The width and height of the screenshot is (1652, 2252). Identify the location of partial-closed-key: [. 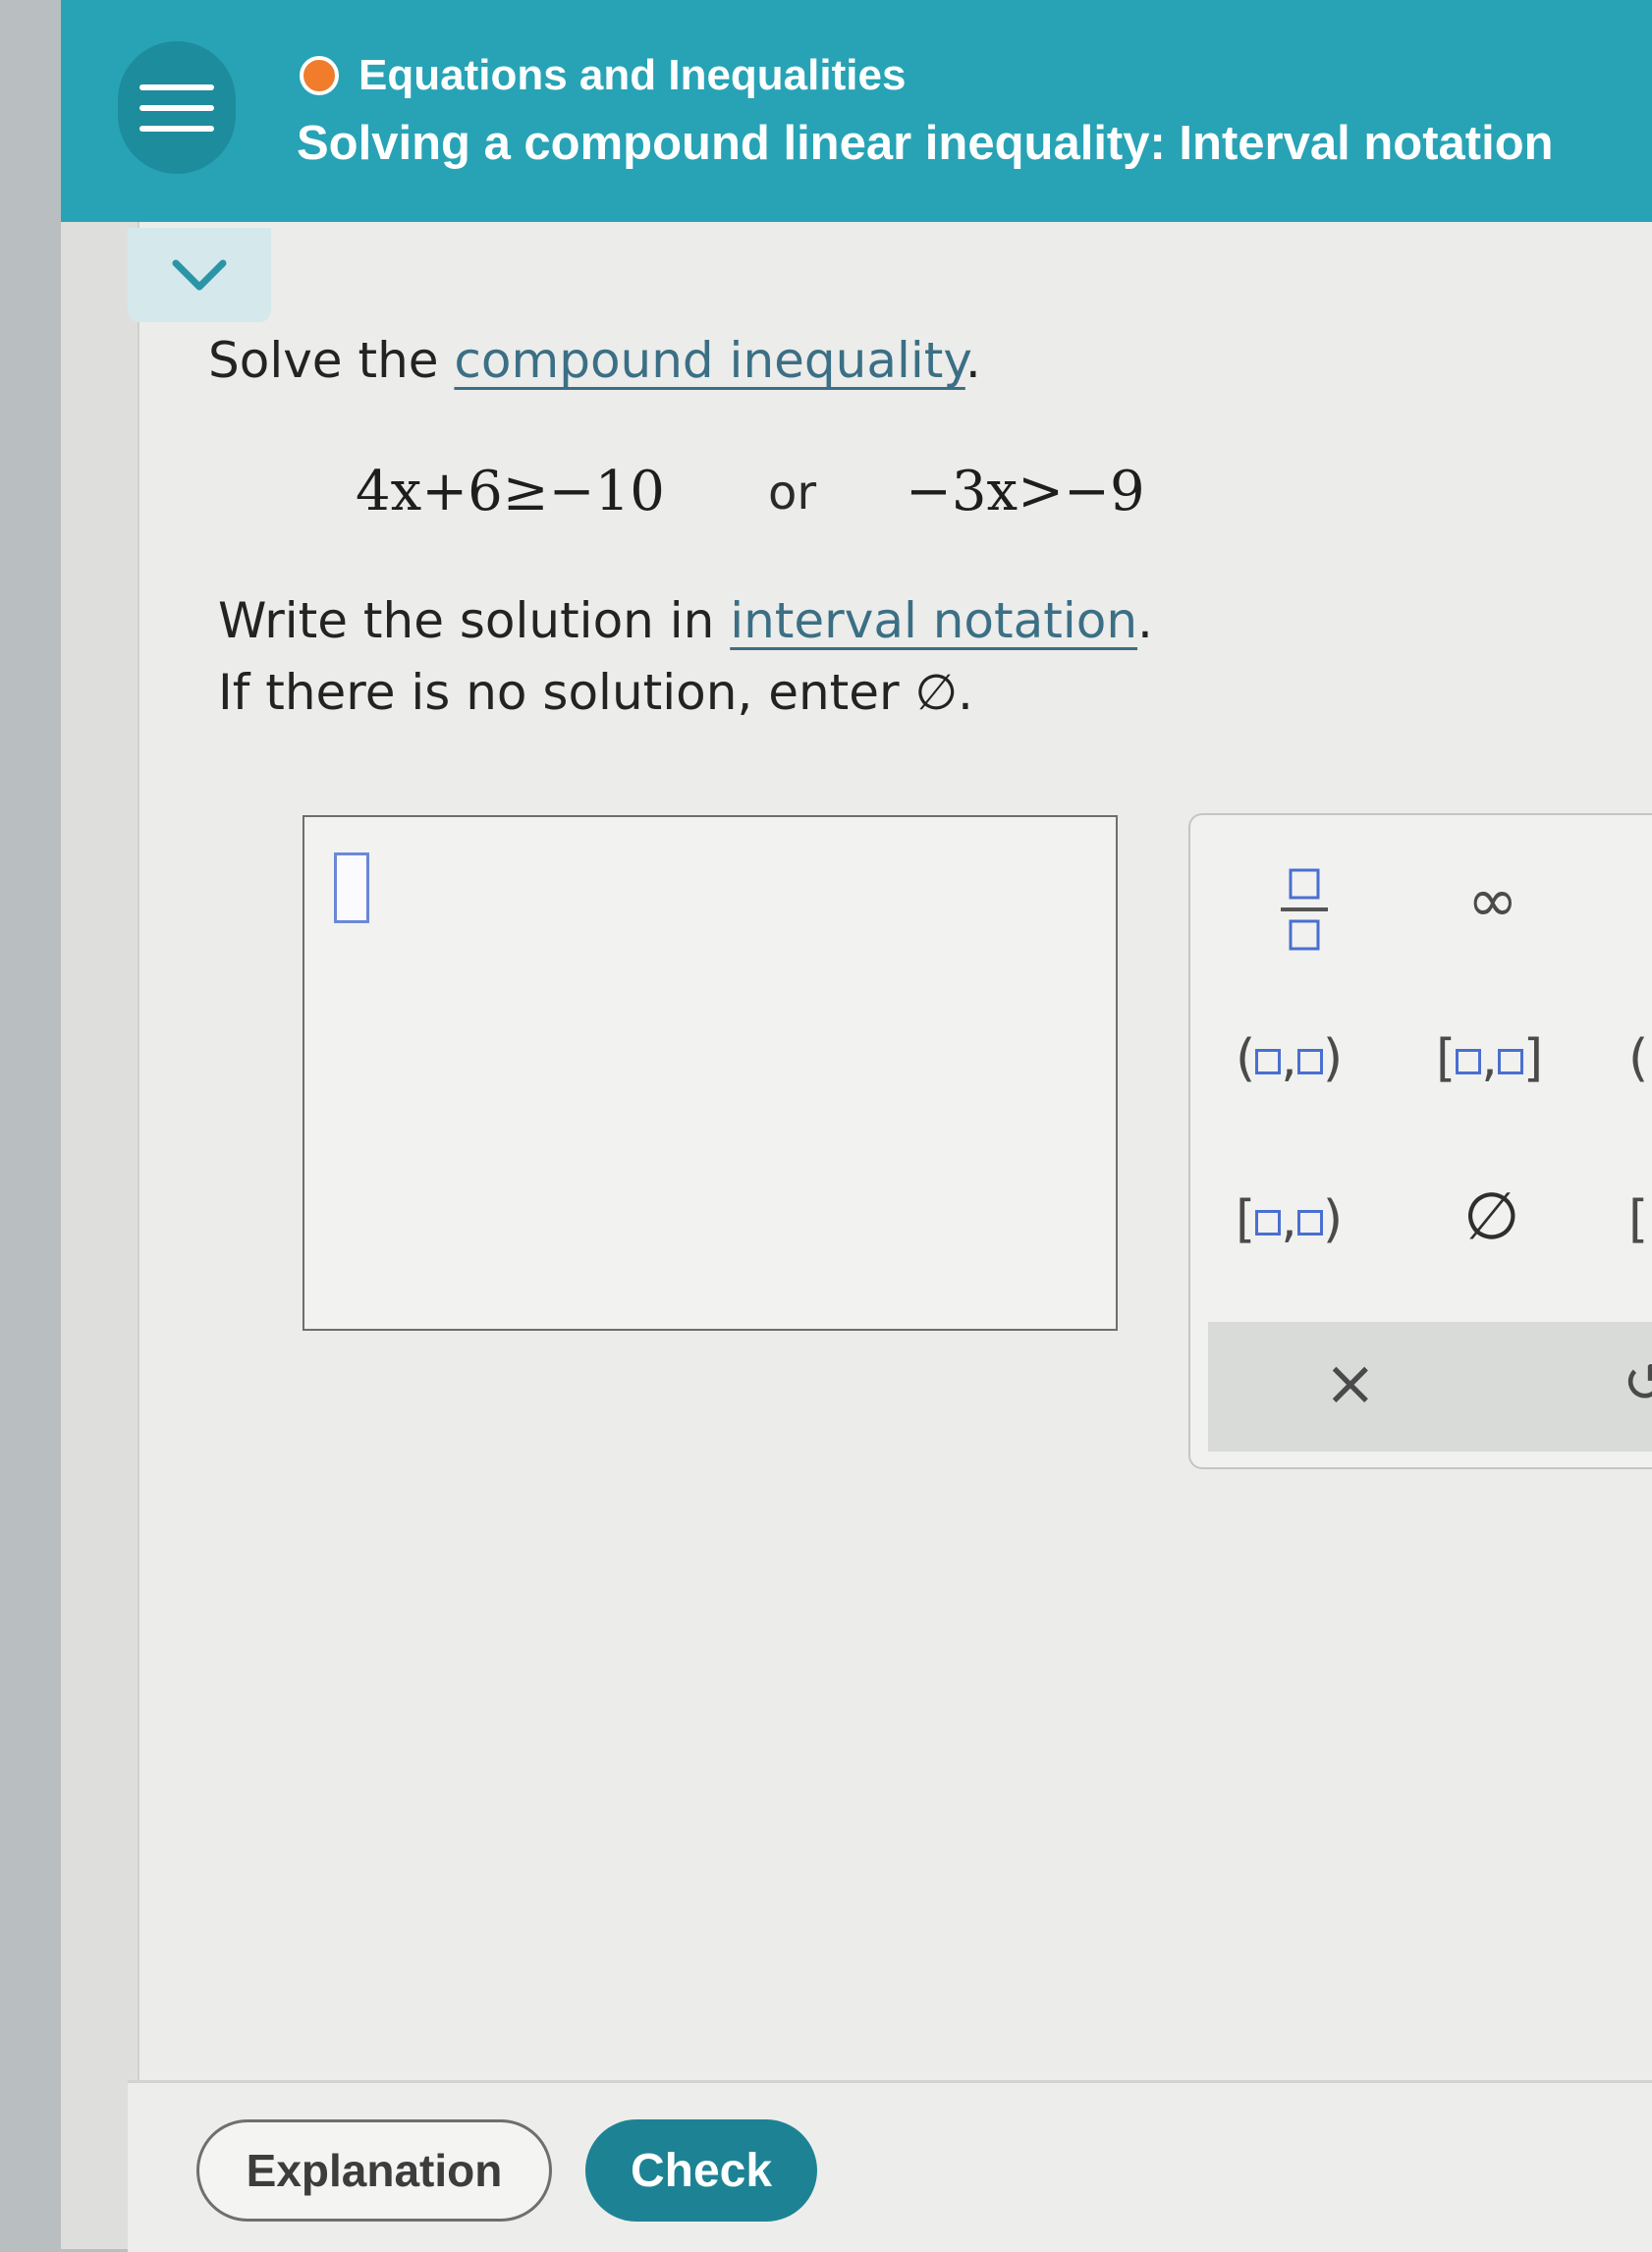
(1638, 1219).